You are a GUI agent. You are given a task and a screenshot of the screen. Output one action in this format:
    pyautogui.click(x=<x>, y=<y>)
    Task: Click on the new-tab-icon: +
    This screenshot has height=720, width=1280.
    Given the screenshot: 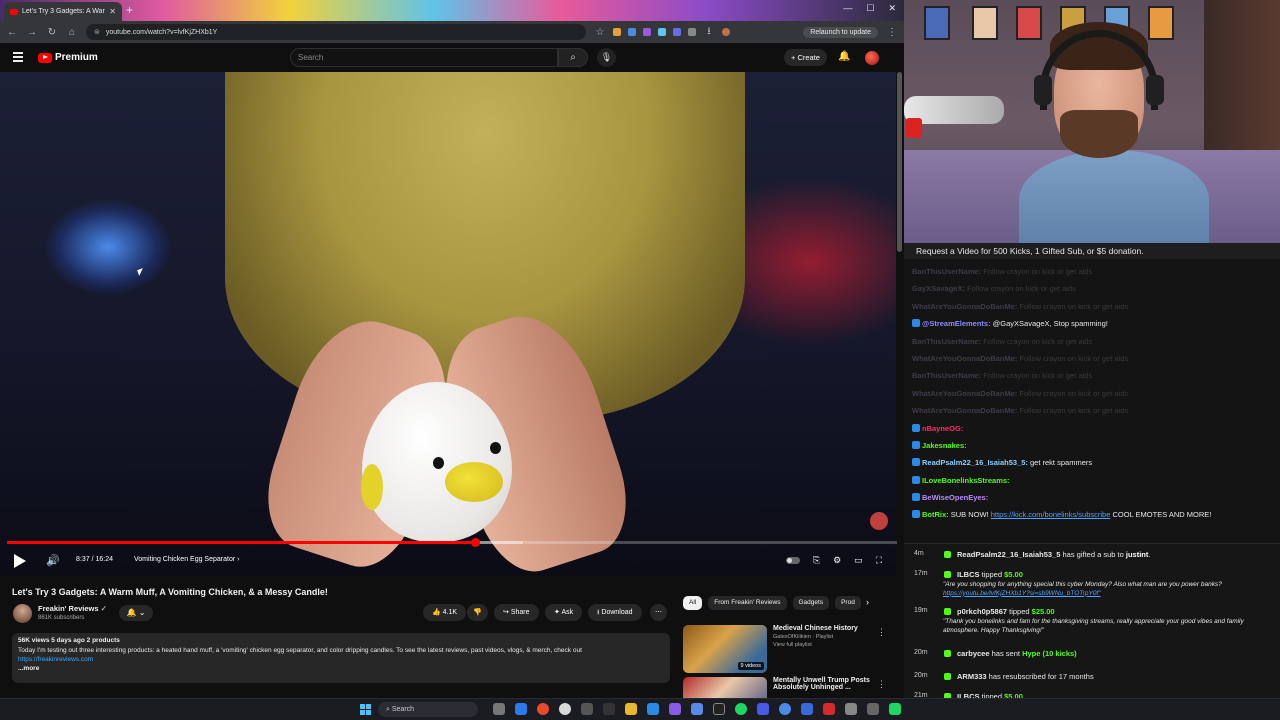 What is the action you would take?
    pyautogui.click(x=129, y=10)
    